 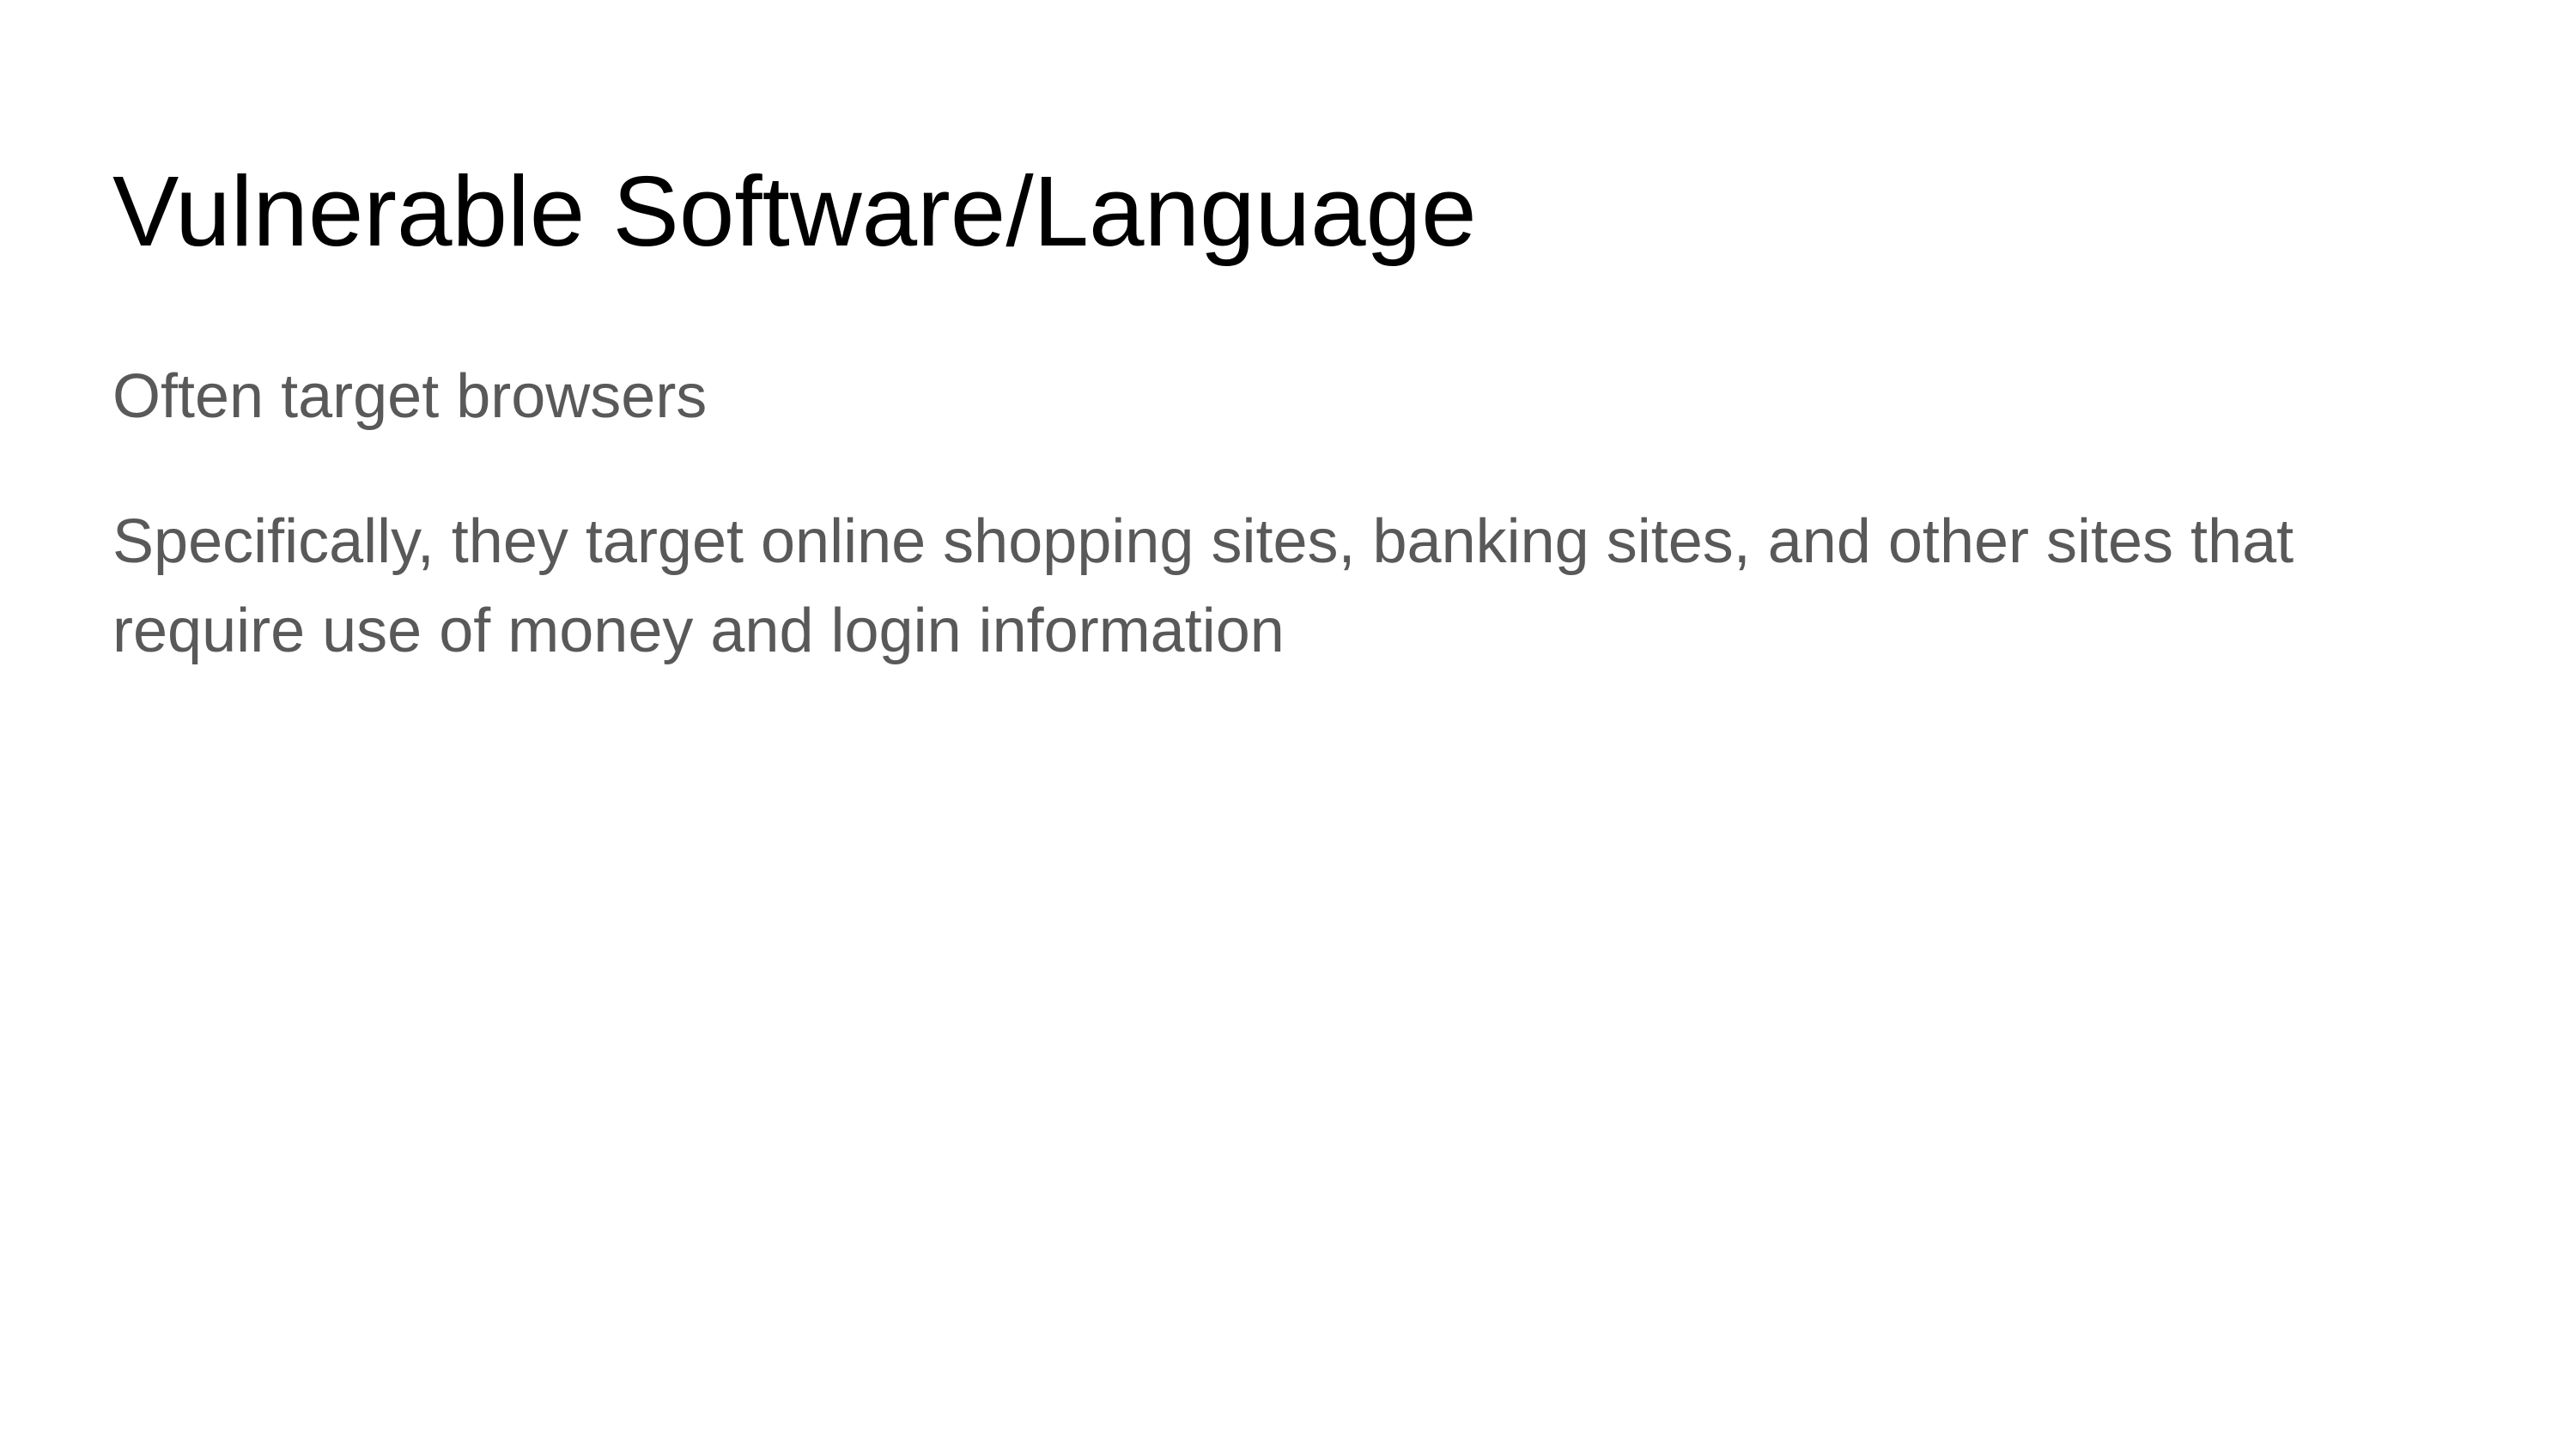 What do you see at coordinates (410, 396) in the screenshot?
I see `body-paragraph-targets: Often target browsers` at bounding box center [410, 396].